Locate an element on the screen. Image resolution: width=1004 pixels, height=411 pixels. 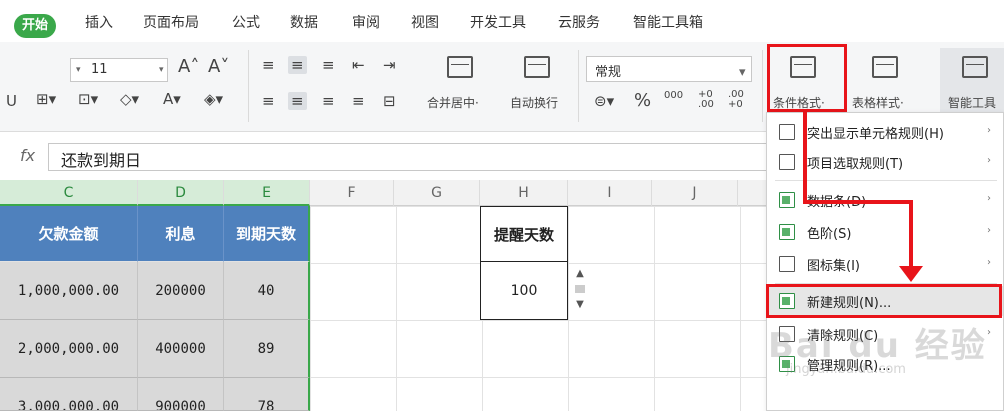
table-cell: 900000 is located at coordinates (181, 394).